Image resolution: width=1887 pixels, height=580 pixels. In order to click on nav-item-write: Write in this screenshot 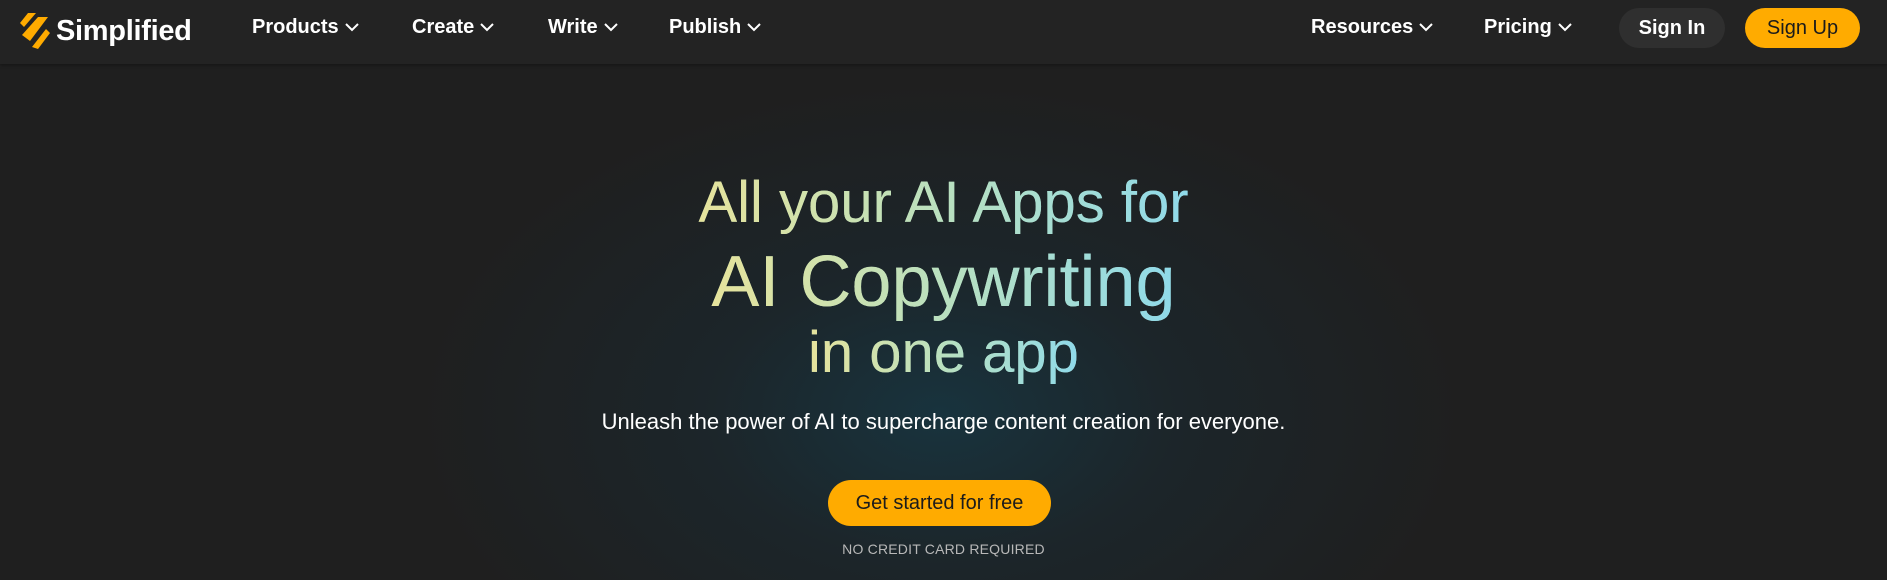, I will do `click(583, 27)`.